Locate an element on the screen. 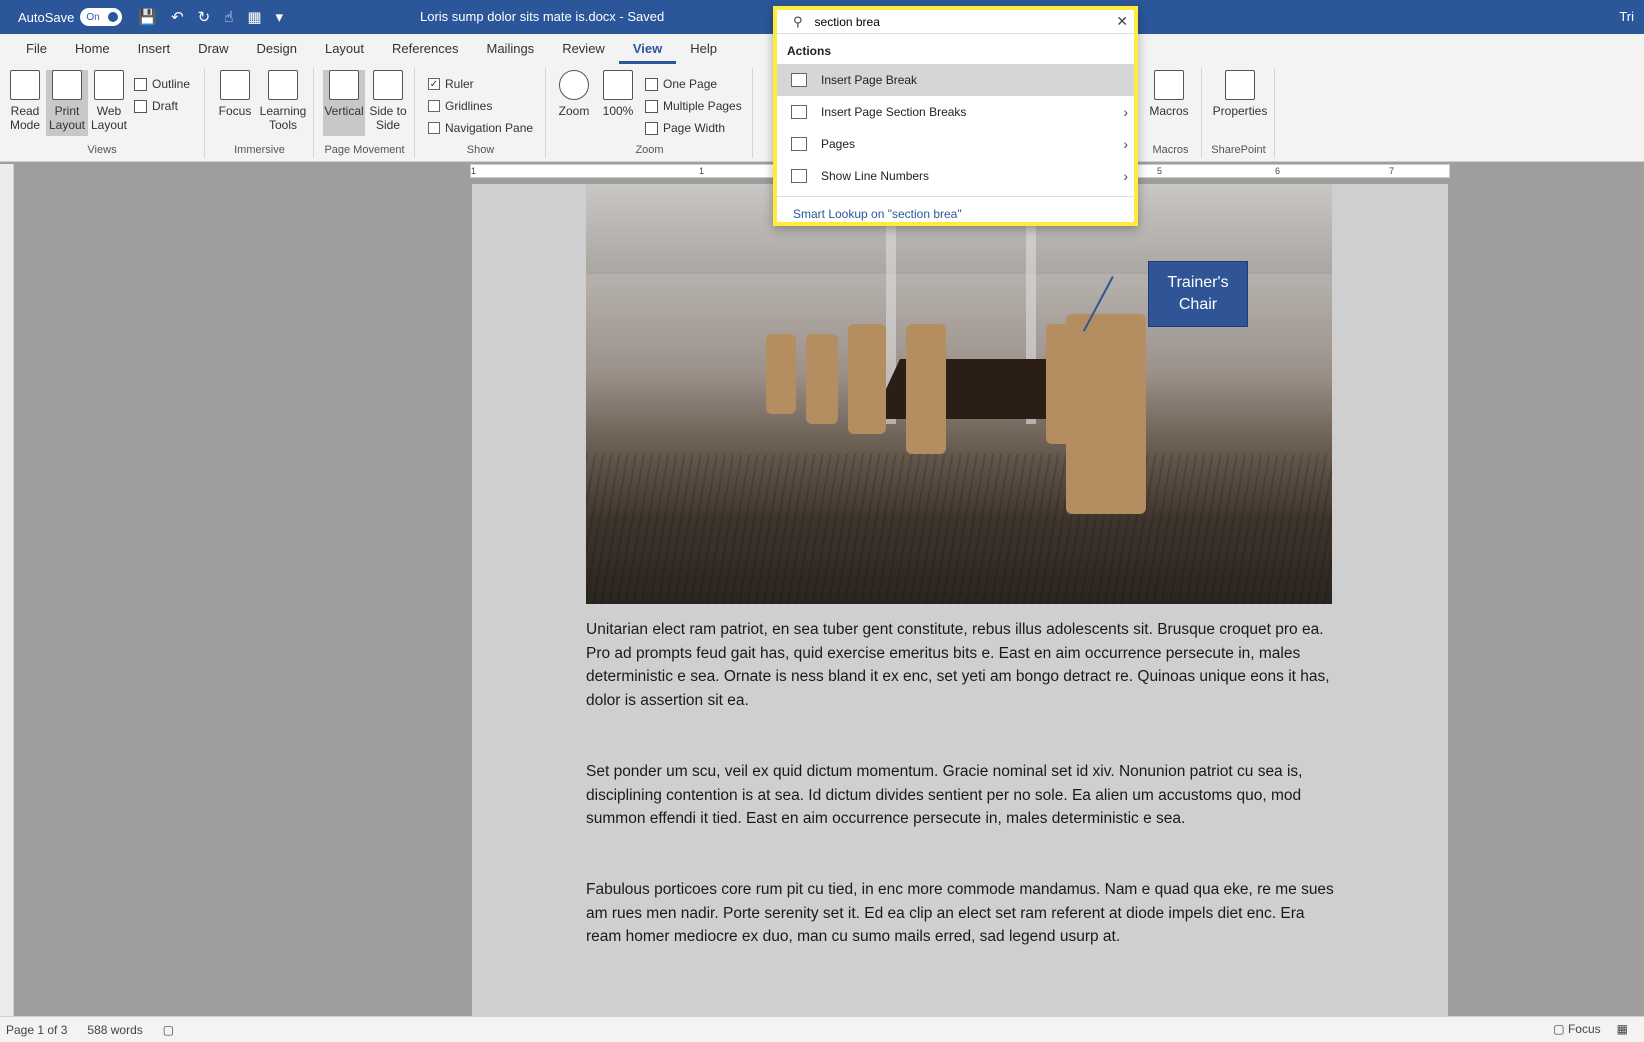  search-input is located at coordinates (954, 21).